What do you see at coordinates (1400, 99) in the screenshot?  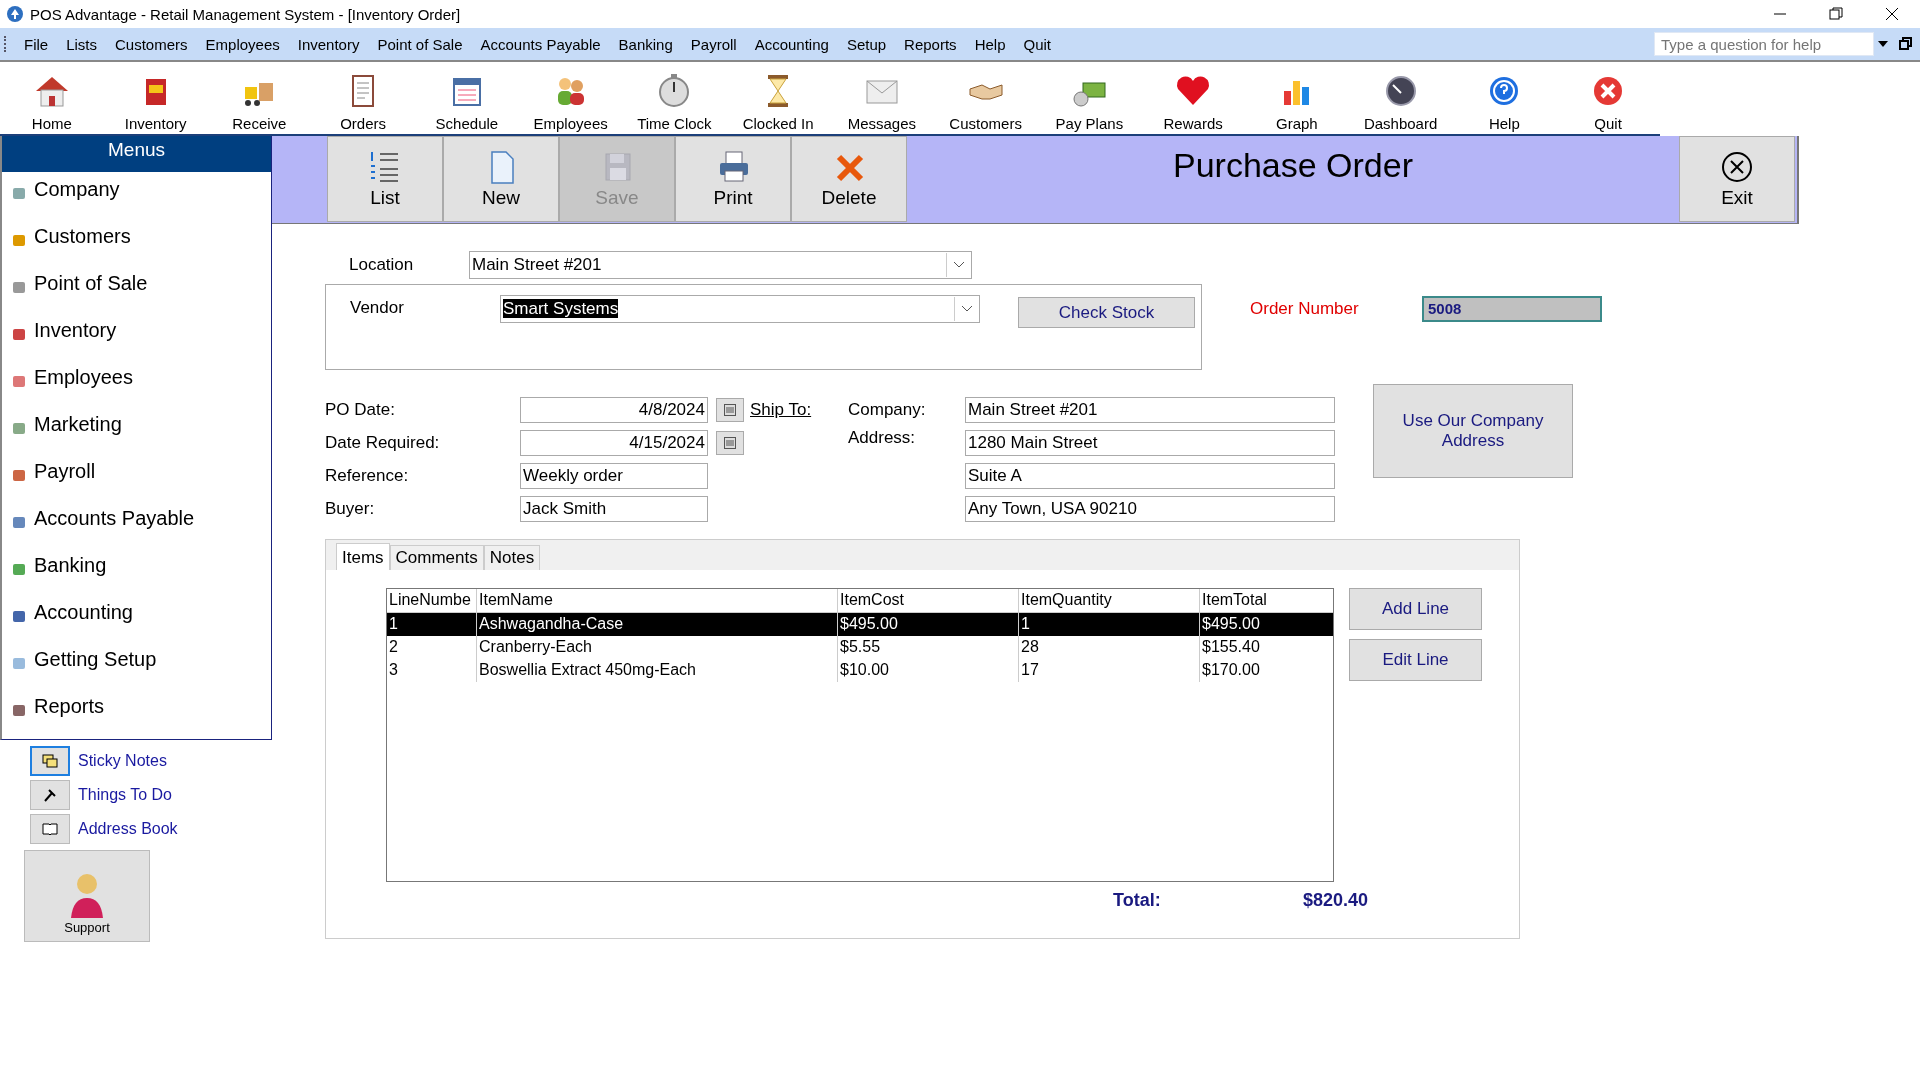 I see `toolbar-button: Dashboard` at bounding box center [1400, 99].